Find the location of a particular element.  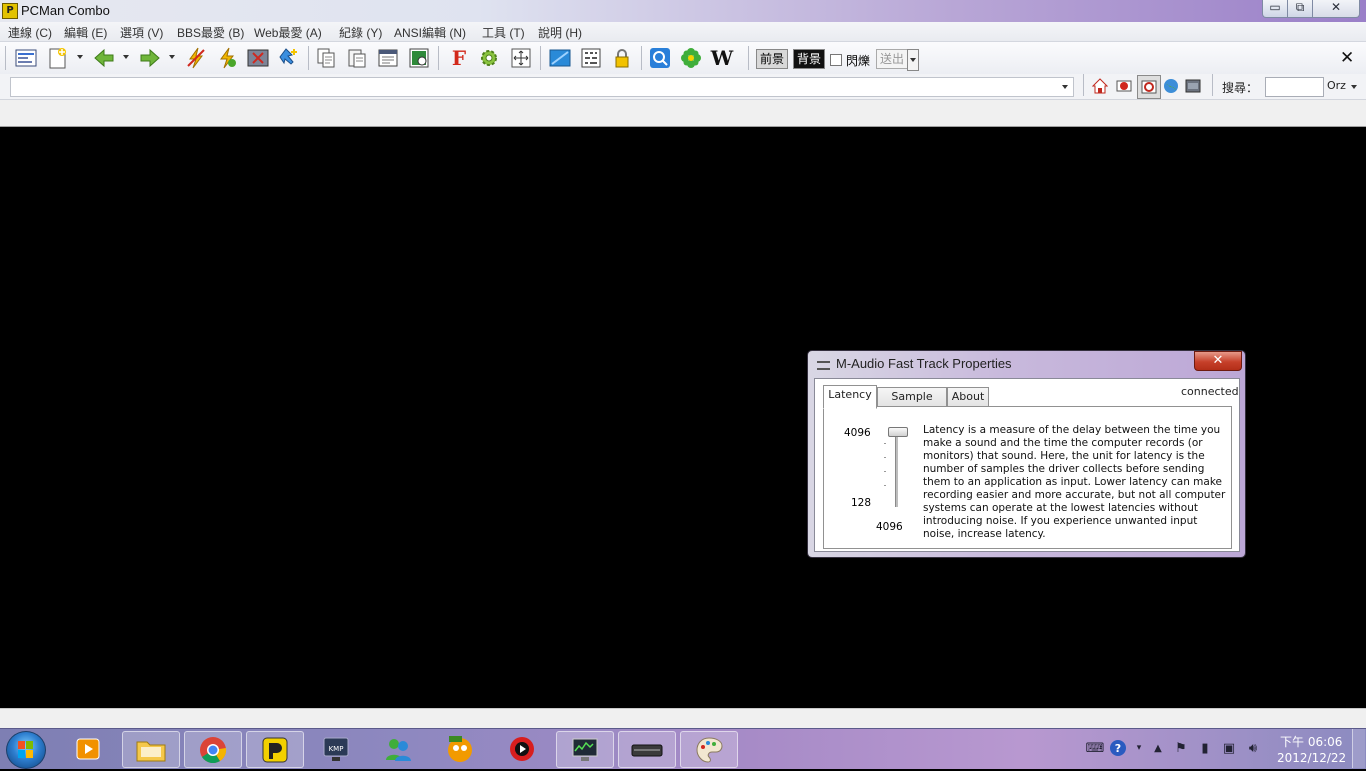

search-engine-icon is located at coordinates (660, 58).